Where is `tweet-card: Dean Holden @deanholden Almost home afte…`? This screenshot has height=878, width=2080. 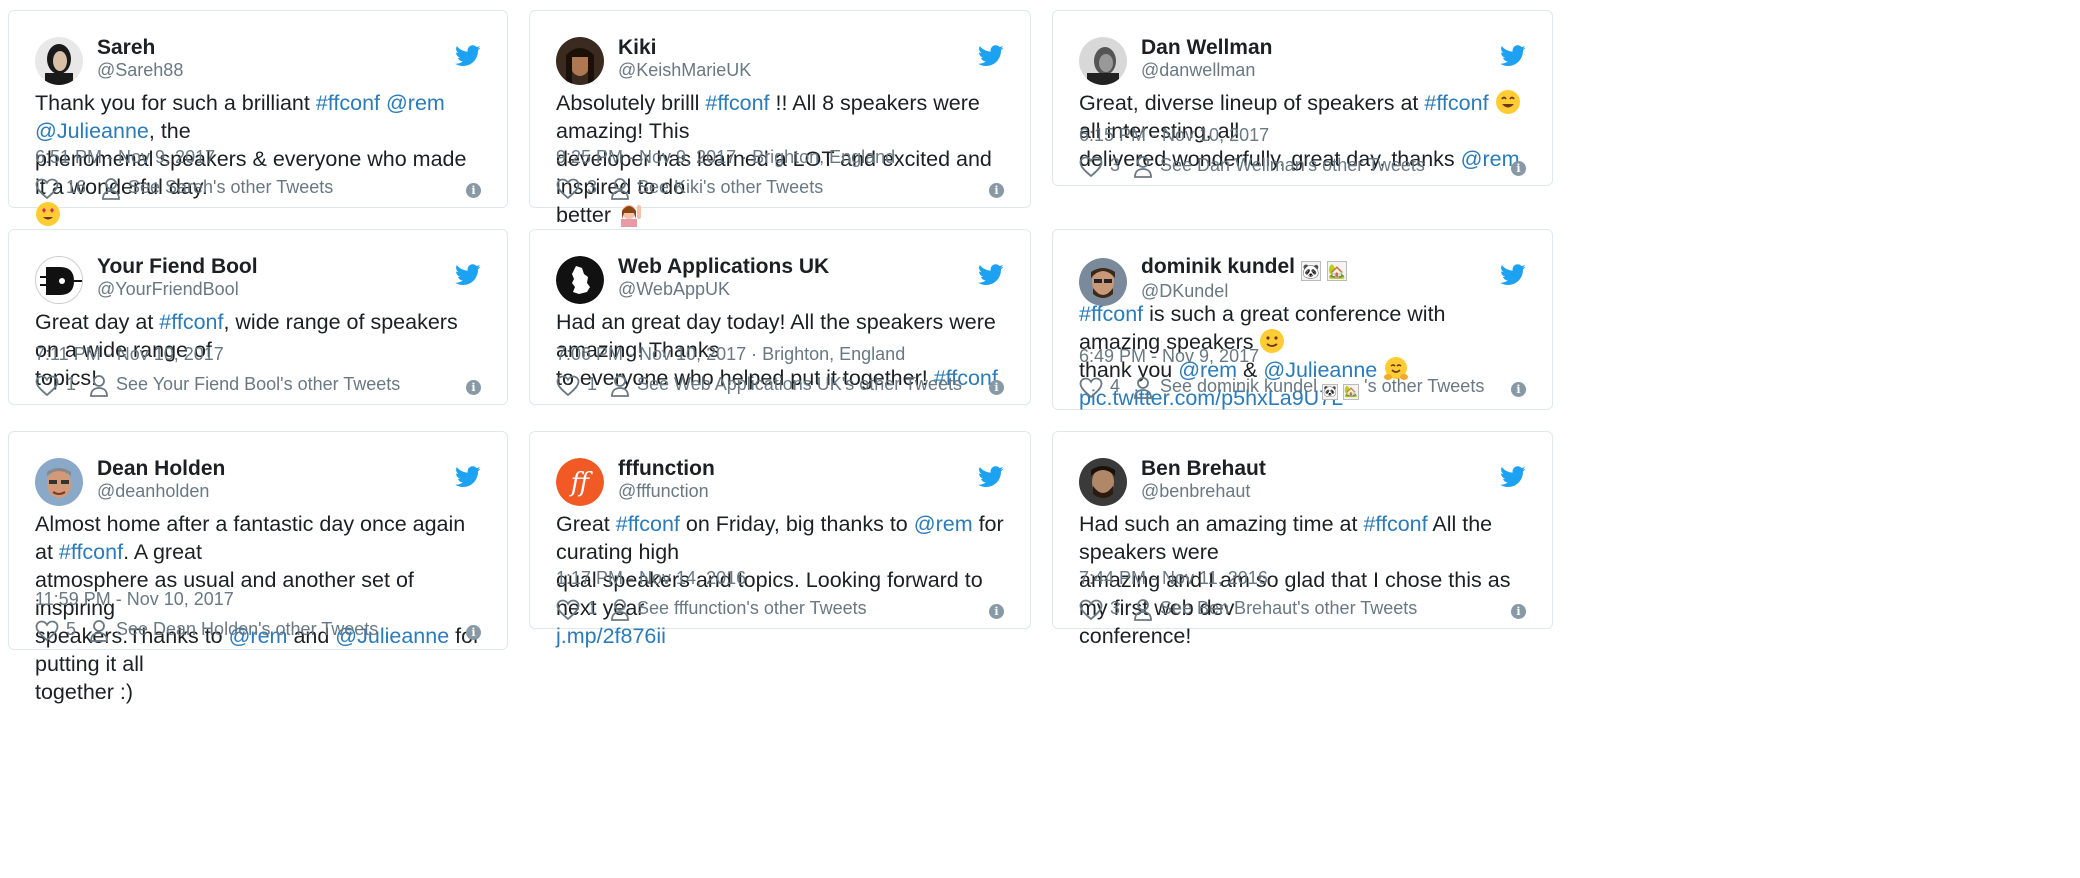
tweet-card: Dean Holden @deanholden Almost home afte… is located at coordinates (258, 567).